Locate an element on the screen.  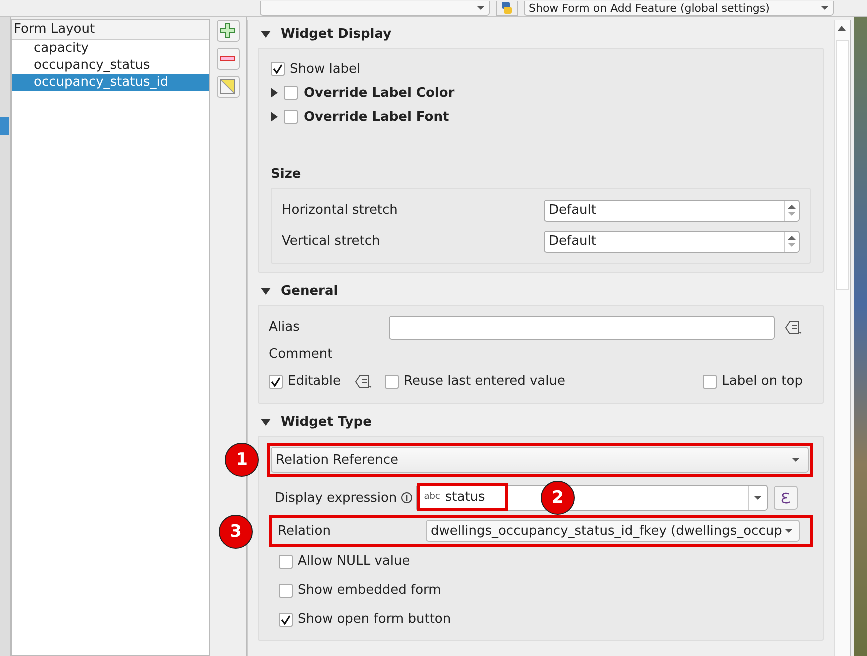
section-title: General is located at coordinates (309, 291).